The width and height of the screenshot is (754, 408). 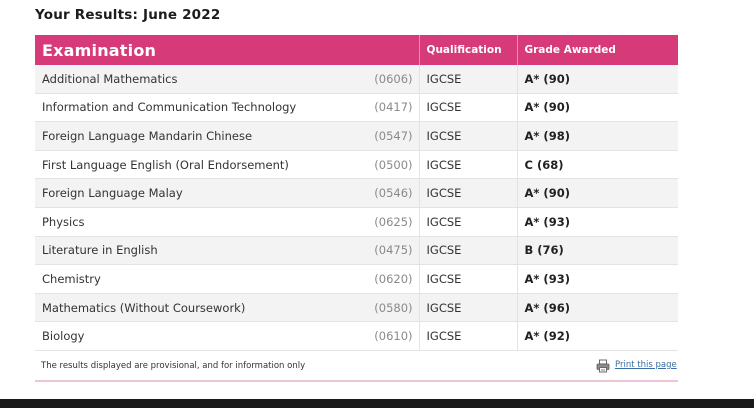 What do you see at coordinates (227, 50) in the screenshot?
I see `header-examination: Examination` at bounding box center [227, 50].